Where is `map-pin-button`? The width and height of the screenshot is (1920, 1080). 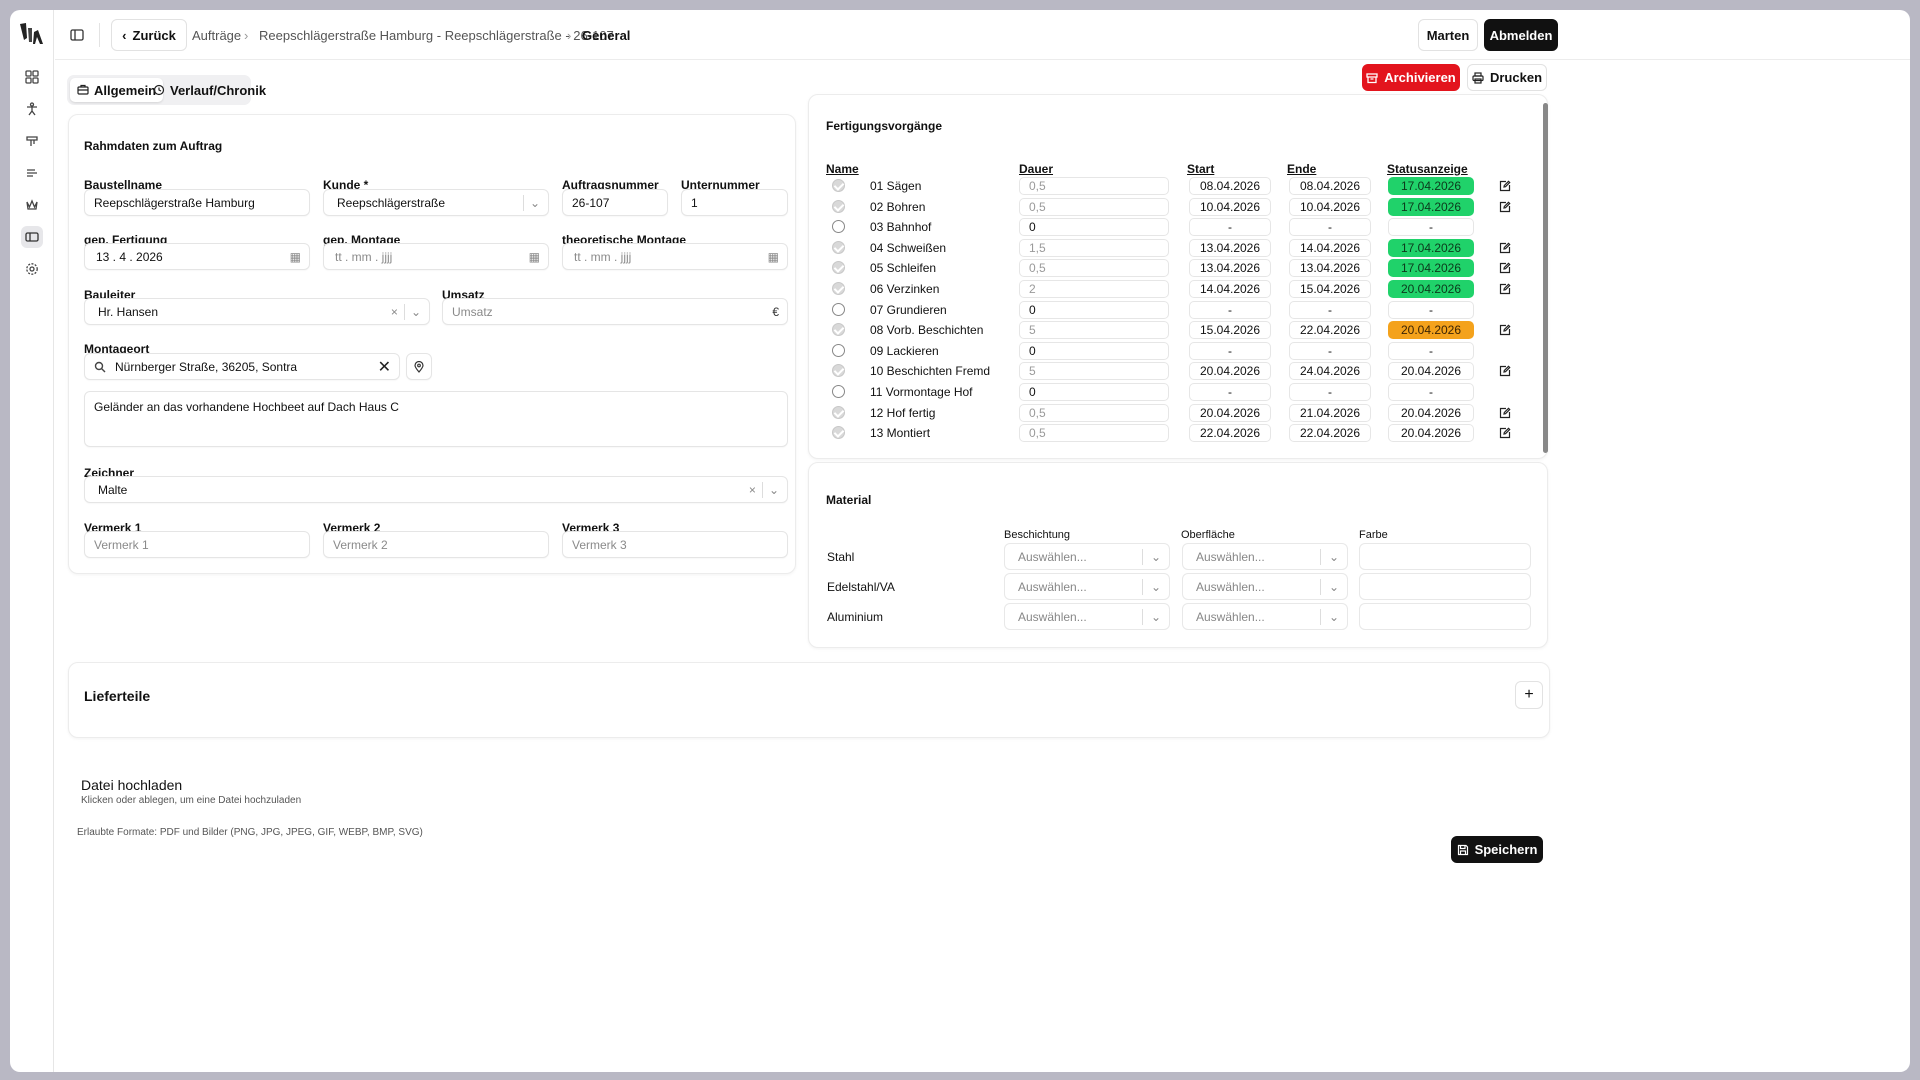 map-pin-button is located at coordinates (419, 366).